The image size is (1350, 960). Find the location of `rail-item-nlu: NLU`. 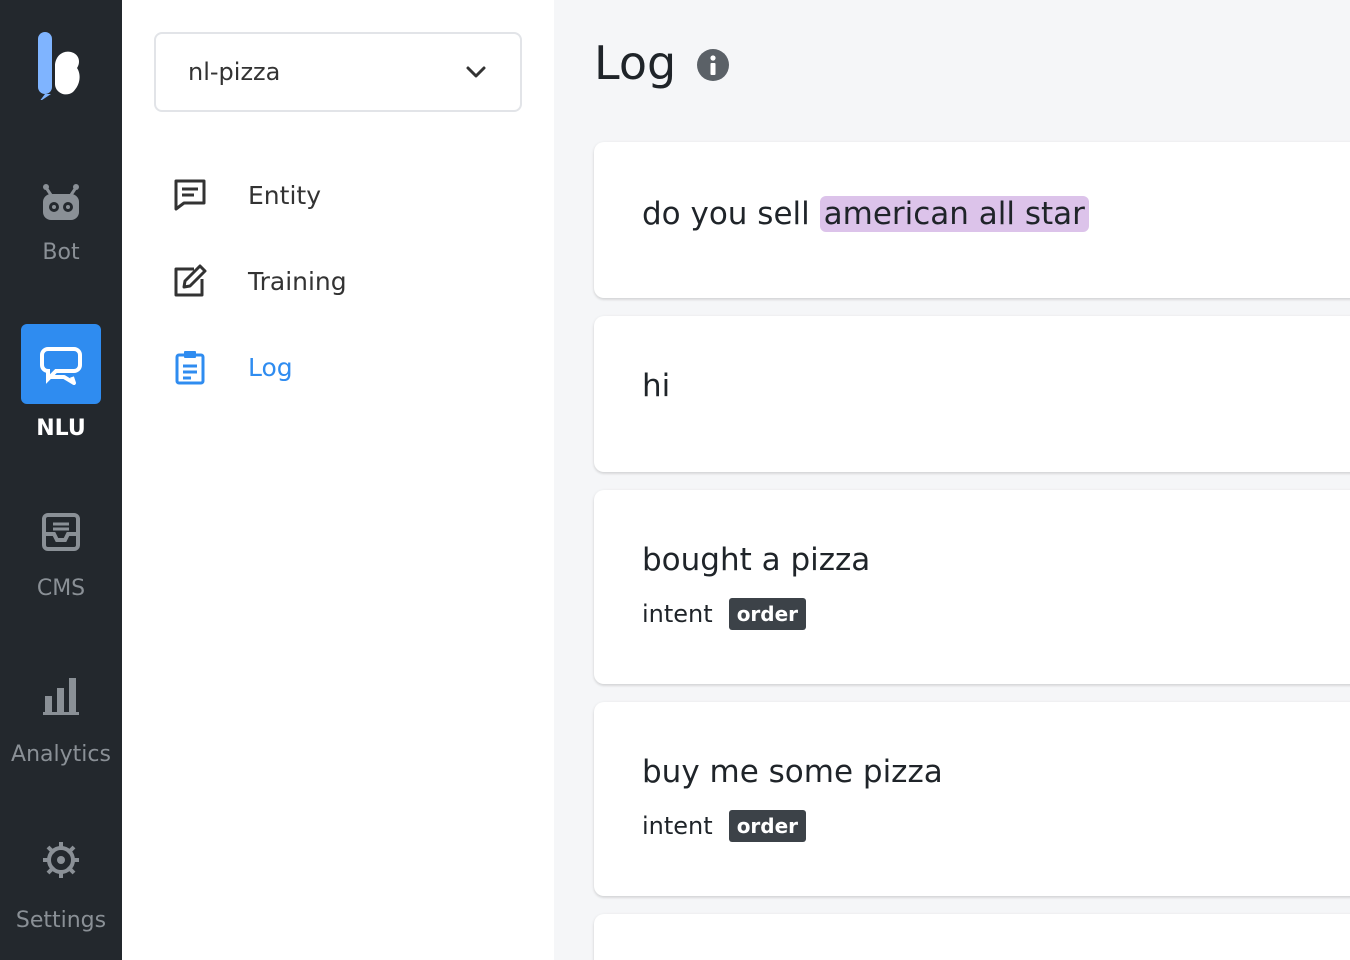

rail-item-nlu: NLU is located at coordinates (61, 382).